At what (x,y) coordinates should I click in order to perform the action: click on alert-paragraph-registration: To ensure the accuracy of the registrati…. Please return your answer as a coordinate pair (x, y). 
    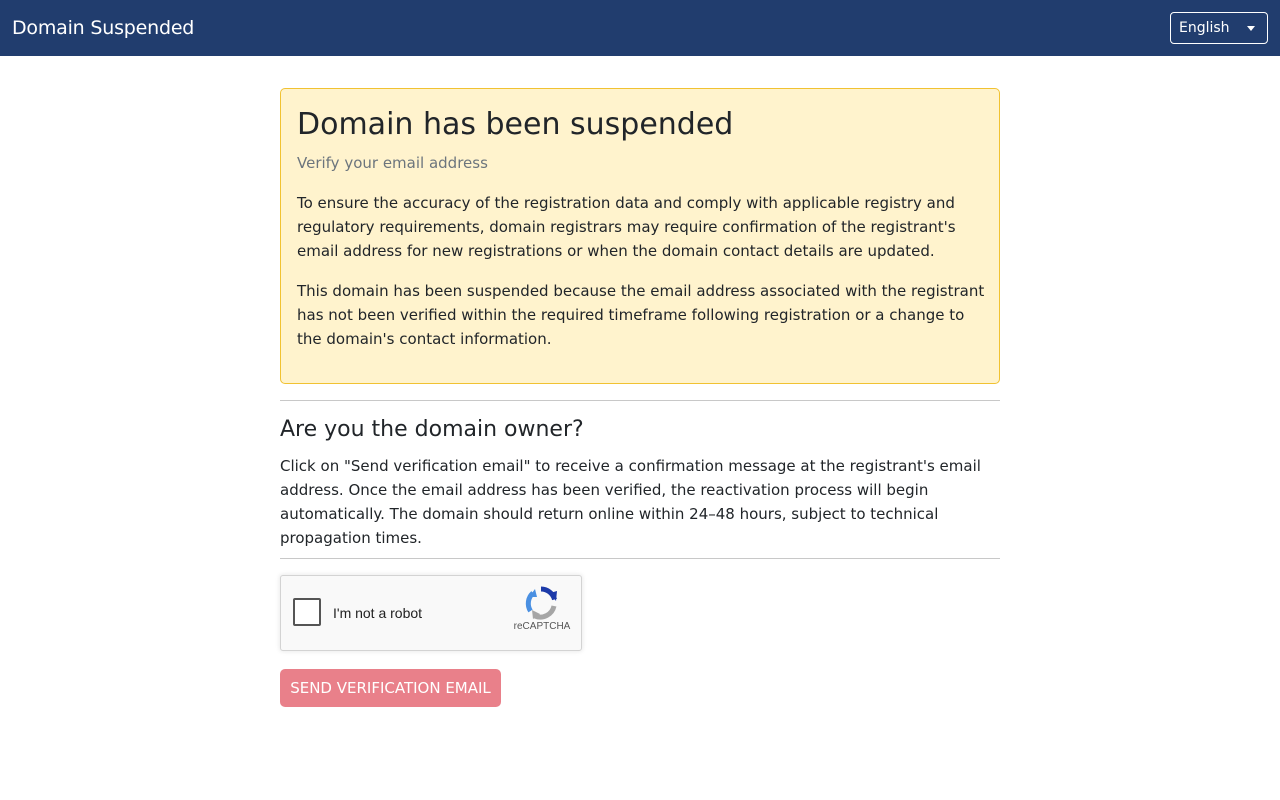
    Looking at the image, I should click on (626, 227).